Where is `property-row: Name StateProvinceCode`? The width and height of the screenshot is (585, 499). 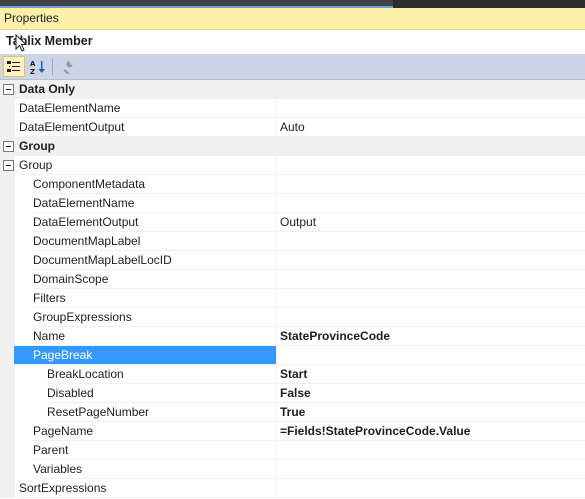
property-row: Name StateProvinceCode is located at coordinates (292, 336).